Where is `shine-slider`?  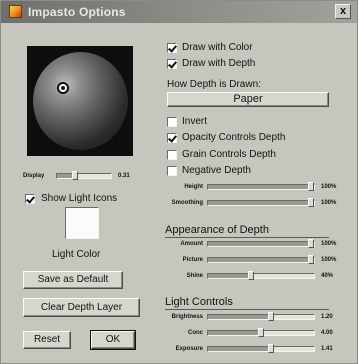
shine-slider is located at coordinates (261, 275).